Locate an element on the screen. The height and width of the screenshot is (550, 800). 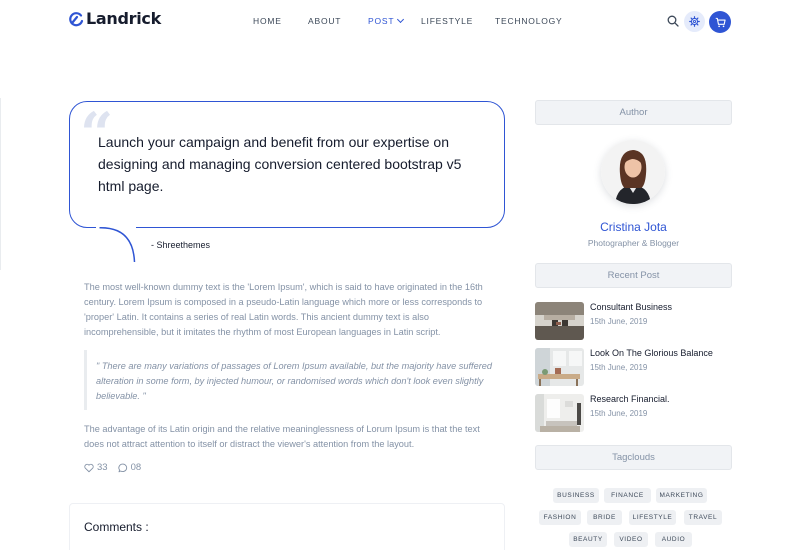
tag-video: VIDEO is located at coordinates (631, 539).